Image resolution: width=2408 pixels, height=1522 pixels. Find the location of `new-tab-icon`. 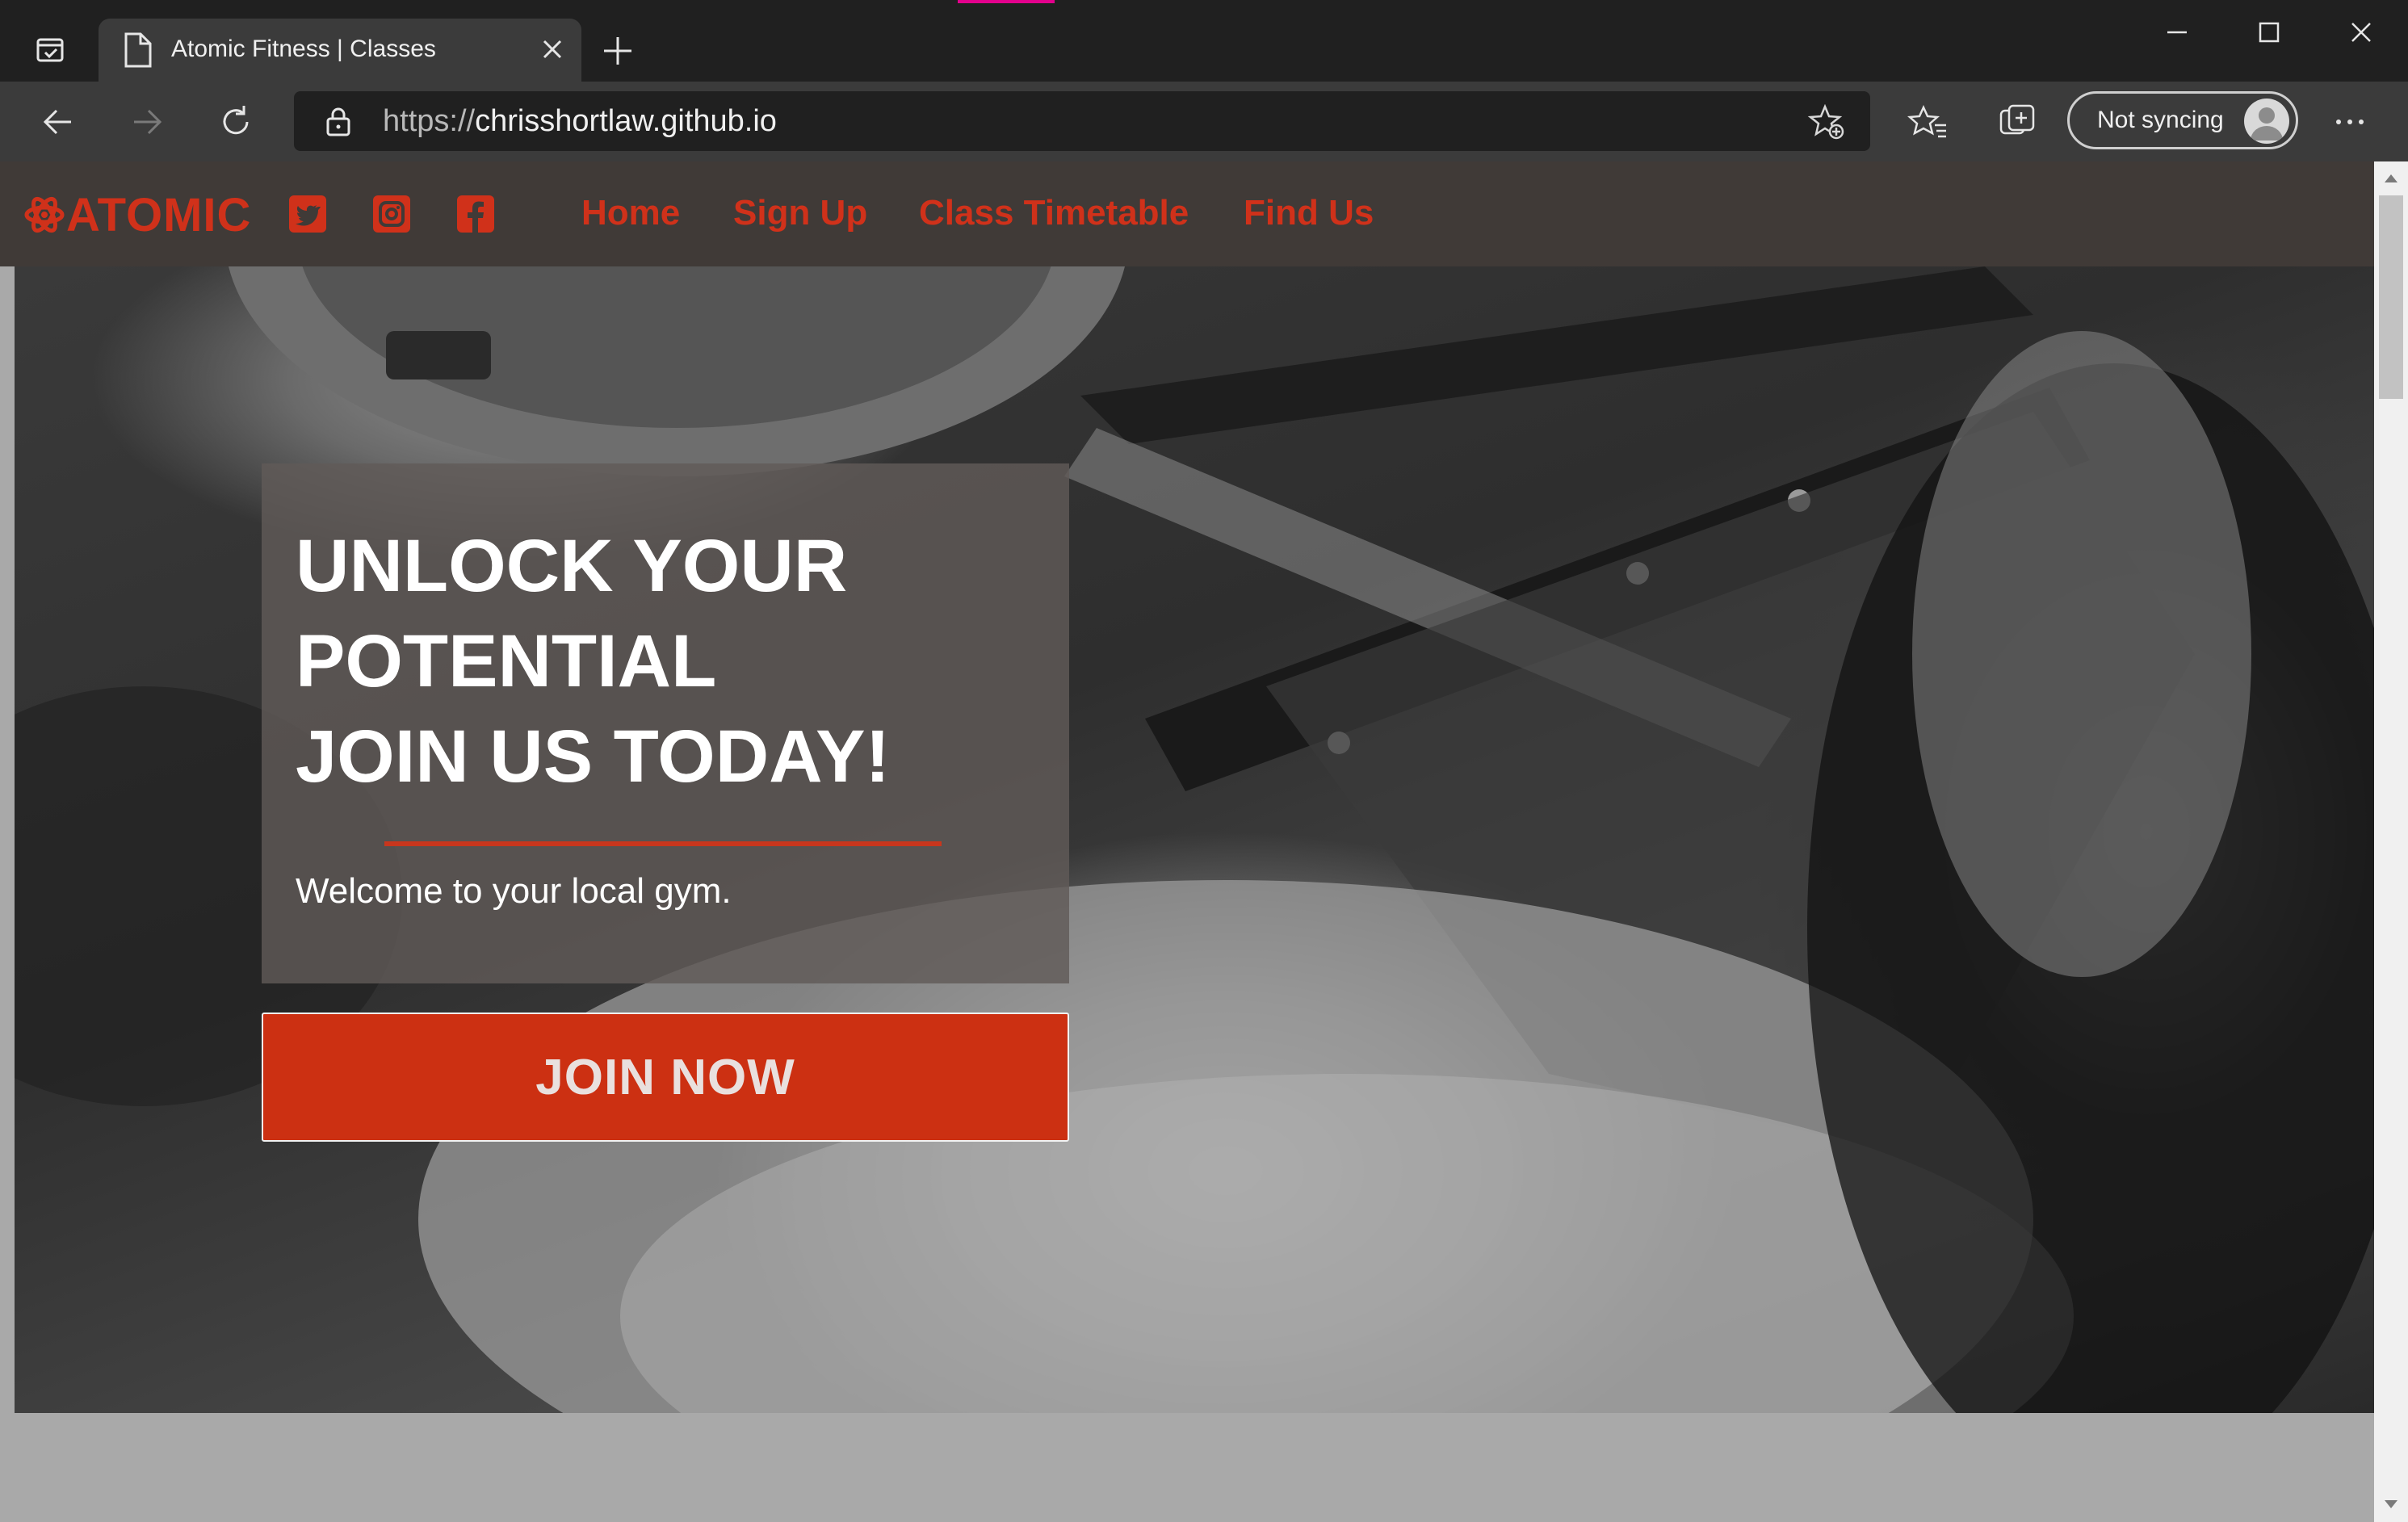

new-tab-icon is located at coordinates (618, 51).